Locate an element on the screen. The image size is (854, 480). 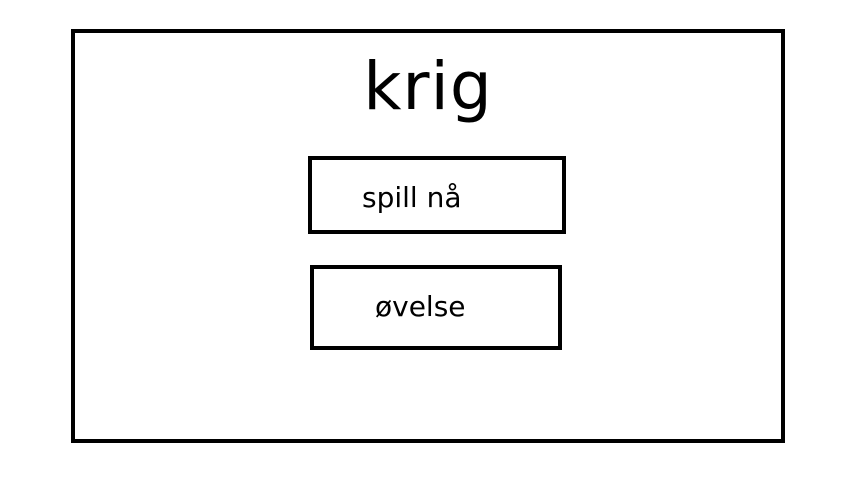
practice-button: øvelse is located at coordinates (436, 307).